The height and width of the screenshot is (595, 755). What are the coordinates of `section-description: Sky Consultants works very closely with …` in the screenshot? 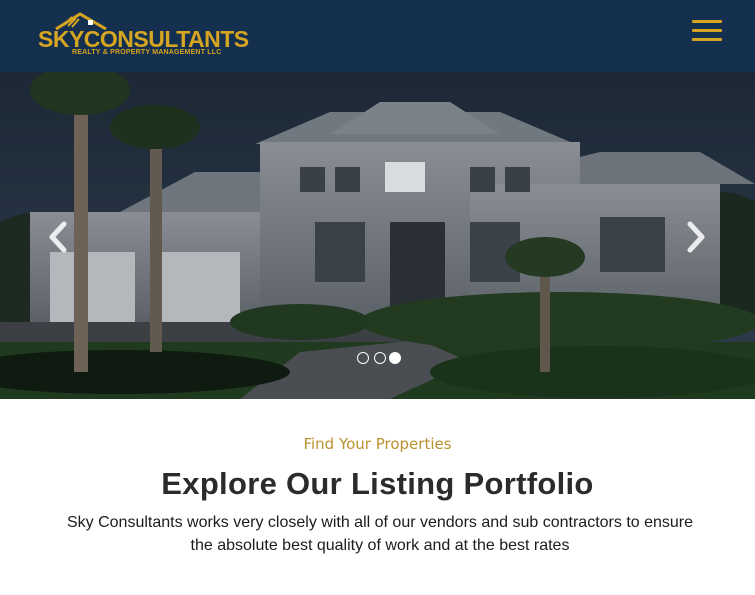 It's located at (380, 534).